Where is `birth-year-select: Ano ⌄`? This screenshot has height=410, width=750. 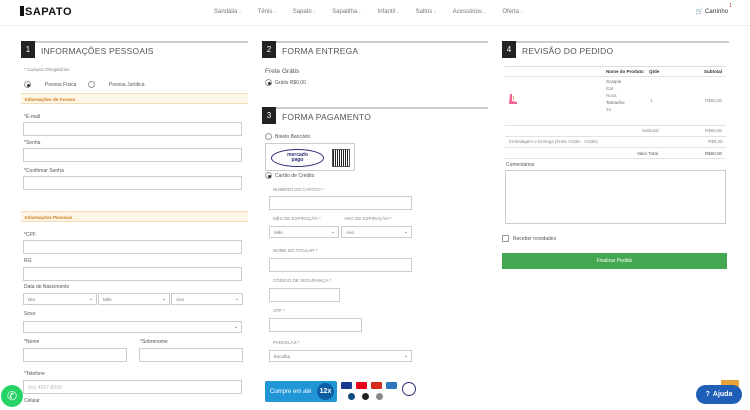
birth-year-select: Ano ⌄ is located at coordinates (207, 299).